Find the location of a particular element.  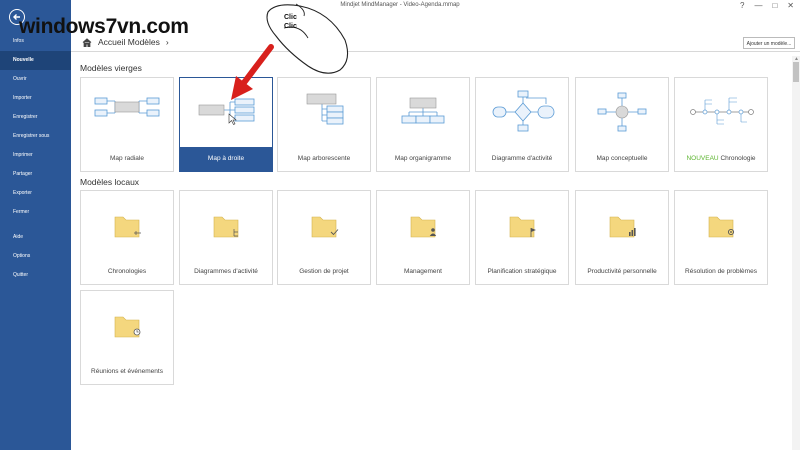

template-label: Planification stratégique is located at coordinates (522, 271).